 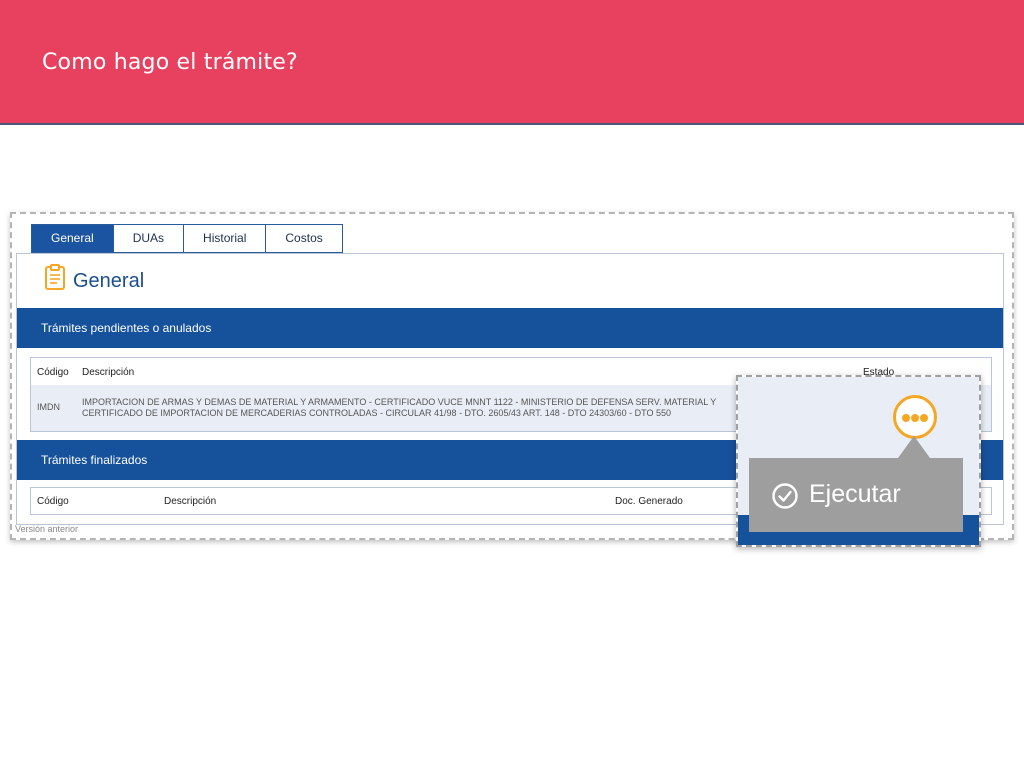 What do you see at coordinates (914, 447) in the screenshot?
I see `tooltip-pointer` at bounding box center [914, 447].